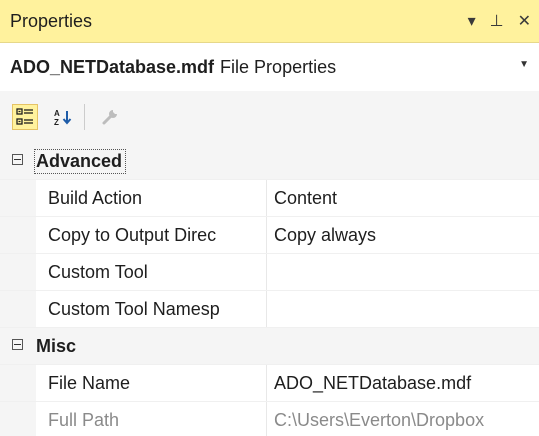 The height and width of the screenshot is (436, 539). What do you see at coordinates (56, 346) in the screenshot?
I see `category-label: Misc` at bounding box center [56, 346].